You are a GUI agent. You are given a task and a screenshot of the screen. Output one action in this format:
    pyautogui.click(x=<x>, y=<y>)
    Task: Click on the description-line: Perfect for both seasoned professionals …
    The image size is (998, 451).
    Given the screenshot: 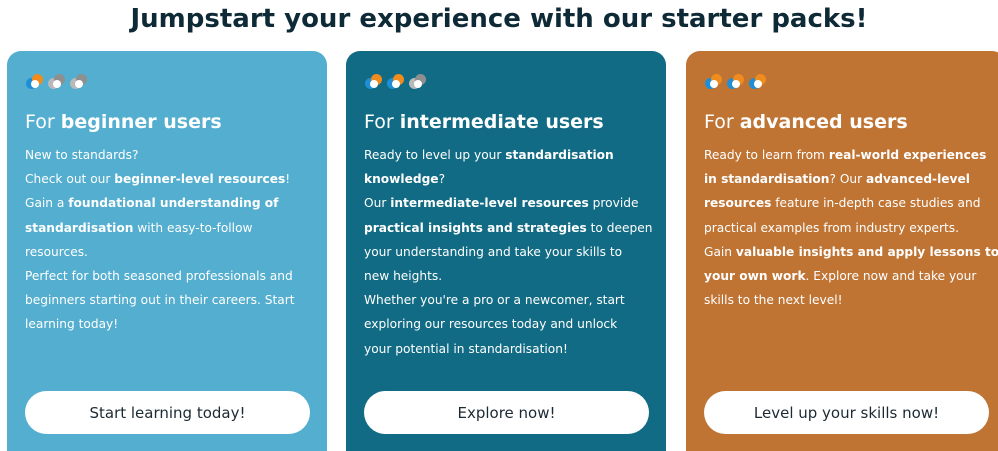 What is the action you would take?
    pyautogui.click(x=167, y=276)
    